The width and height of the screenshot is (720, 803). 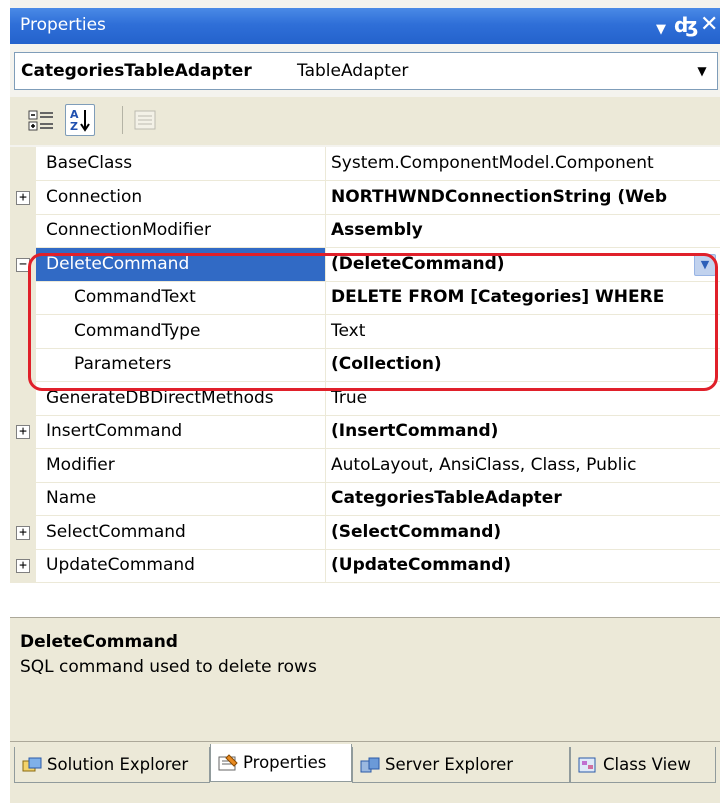 What do you see at coordinates (702, 71) in the screenshot?
I see `object-selector-dropdown-icon: ▼` at bounding box center [702, 71].